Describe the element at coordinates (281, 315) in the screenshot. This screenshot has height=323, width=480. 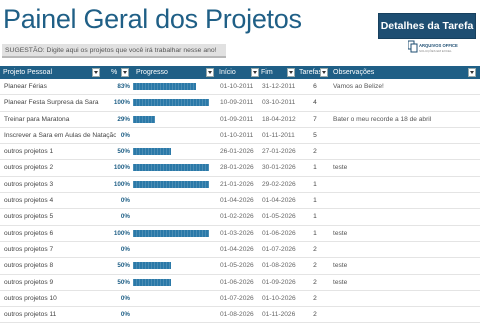
I see `end-date-cell: 01-11-2026` at that location.